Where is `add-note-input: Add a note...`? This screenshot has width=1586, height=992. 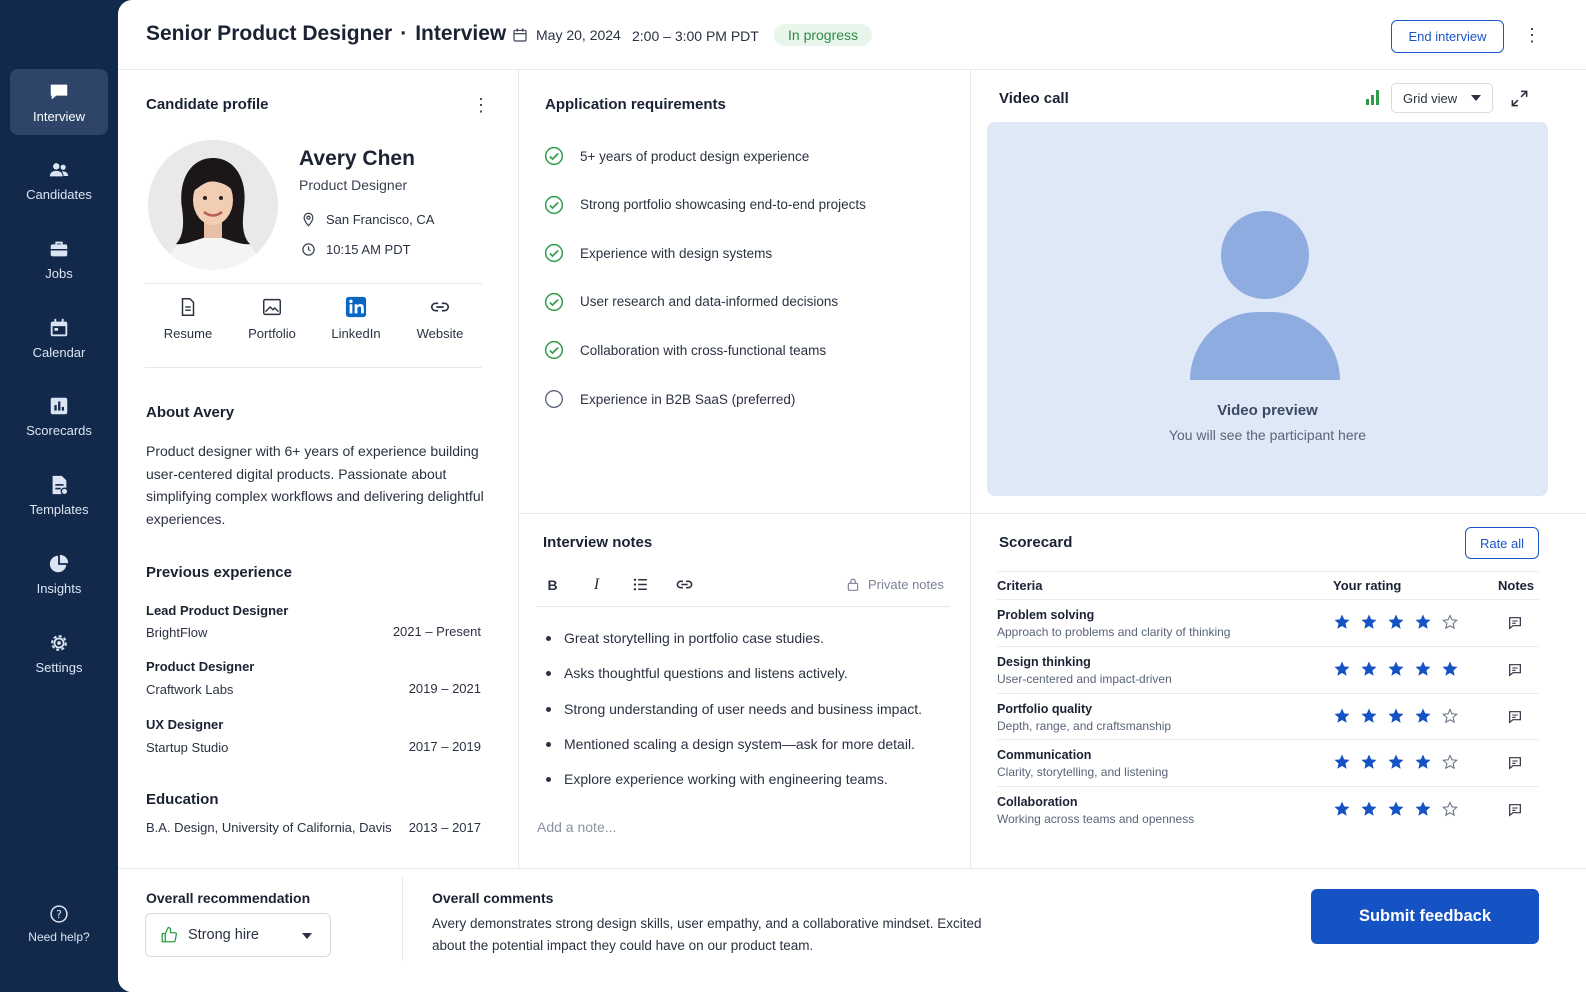
add-note-input: Add a note... is located at coordinates (576, 827).